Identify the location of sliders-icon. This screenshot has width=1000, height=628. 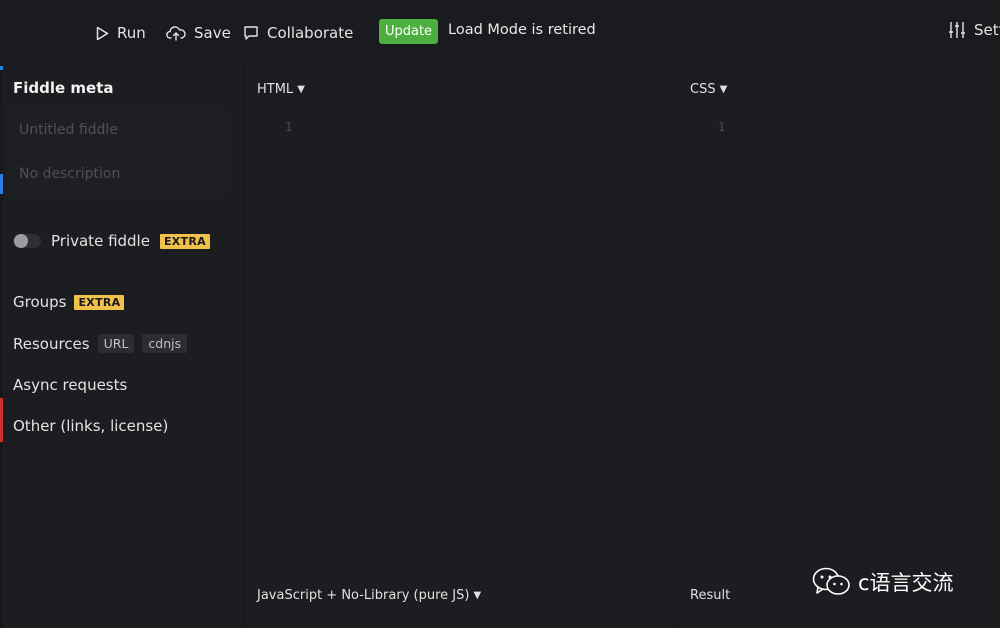
(957, 30).